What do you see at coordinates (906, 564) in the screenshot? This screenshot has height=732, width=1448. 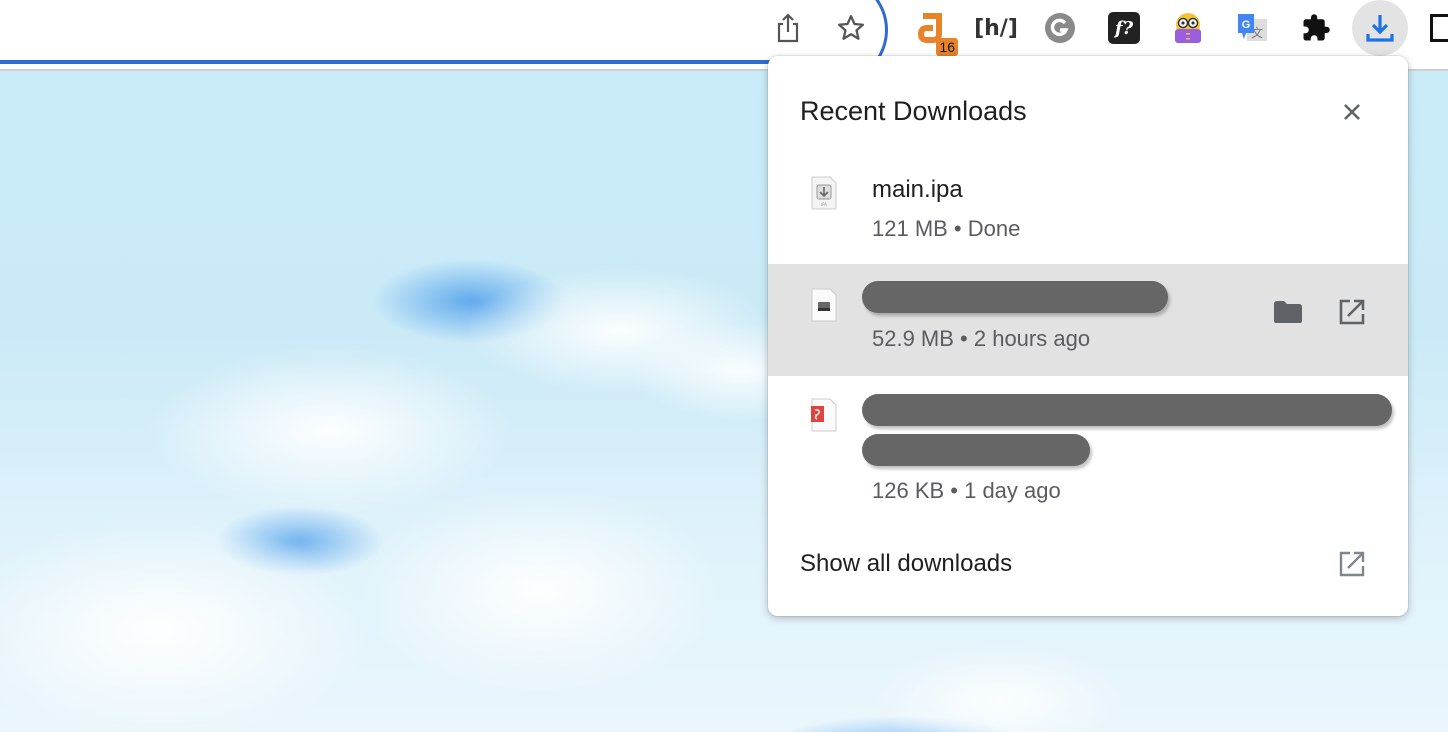 I see `show-all-downloads-link: Show all downloads` at bounding box center [906, 564].